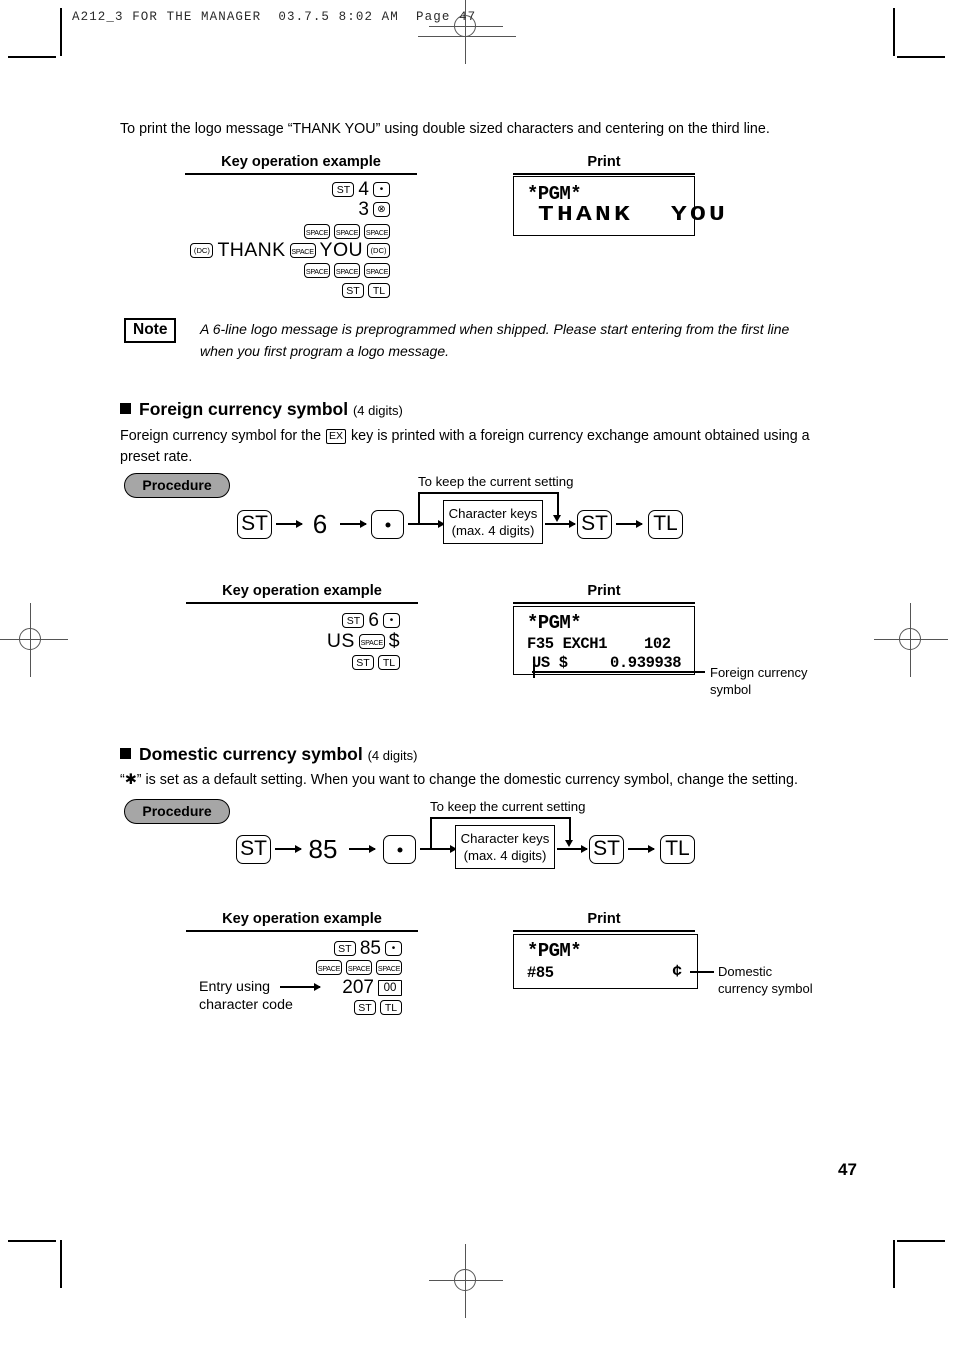 This screenshot has width=954, height=1351. Describe the element at coordinates (921, 1241) in the screenshot. I see `crop-mark-bottom-right-horizontal` at that location.